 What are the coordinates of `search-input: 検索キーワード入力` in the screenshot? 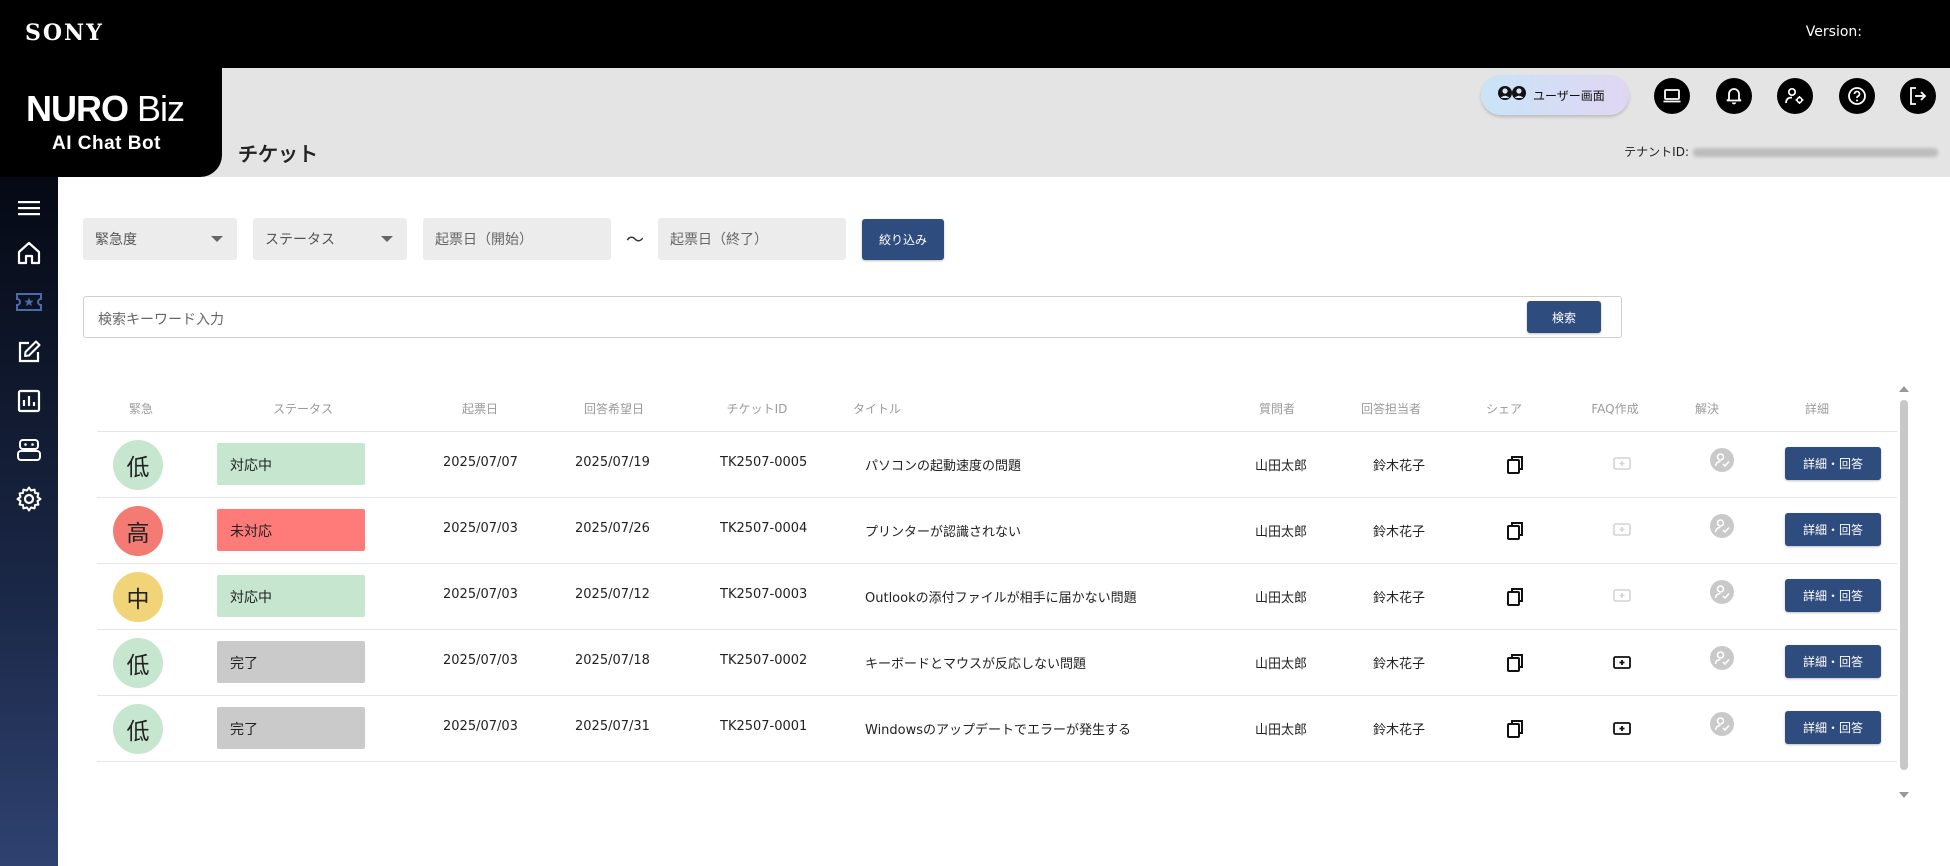 It's located at (852, 317).